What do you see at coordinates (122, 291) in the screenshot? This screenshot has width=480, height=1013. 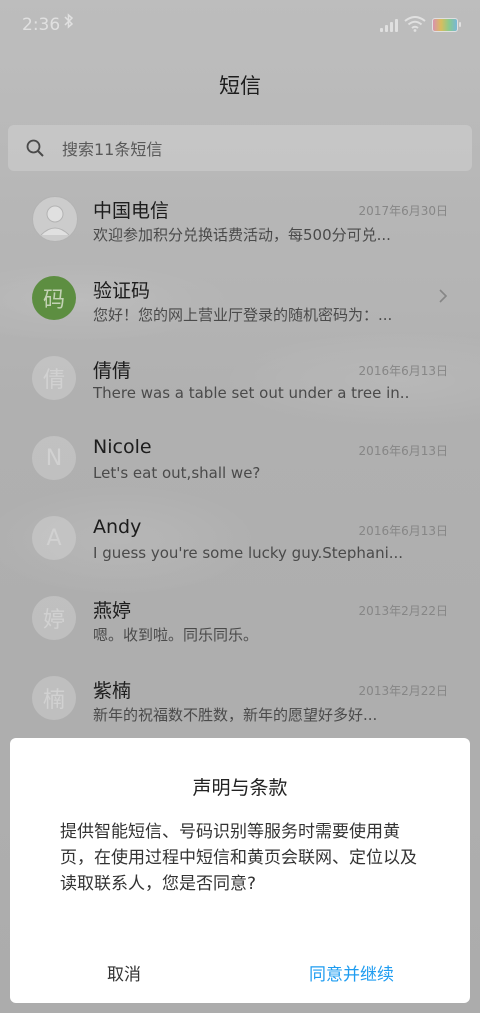 I see `conversation-name: 验证码` at bounding box center [122, 291].